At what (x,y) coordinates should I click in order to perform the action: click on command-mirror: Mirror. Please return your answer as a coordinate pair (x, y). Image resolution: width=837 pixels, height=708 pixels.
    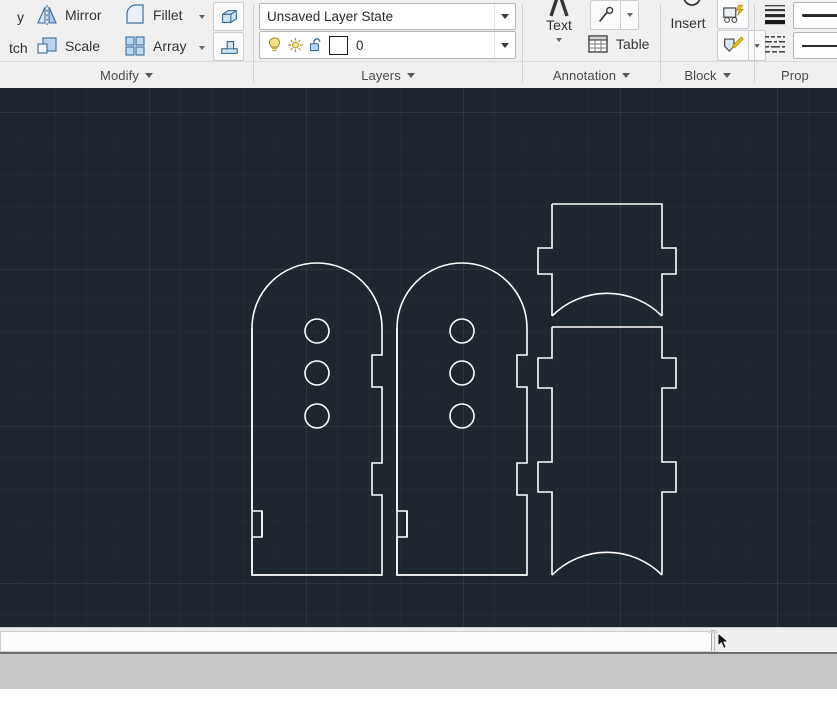
    Looking at the image, I should click on (68, 15).